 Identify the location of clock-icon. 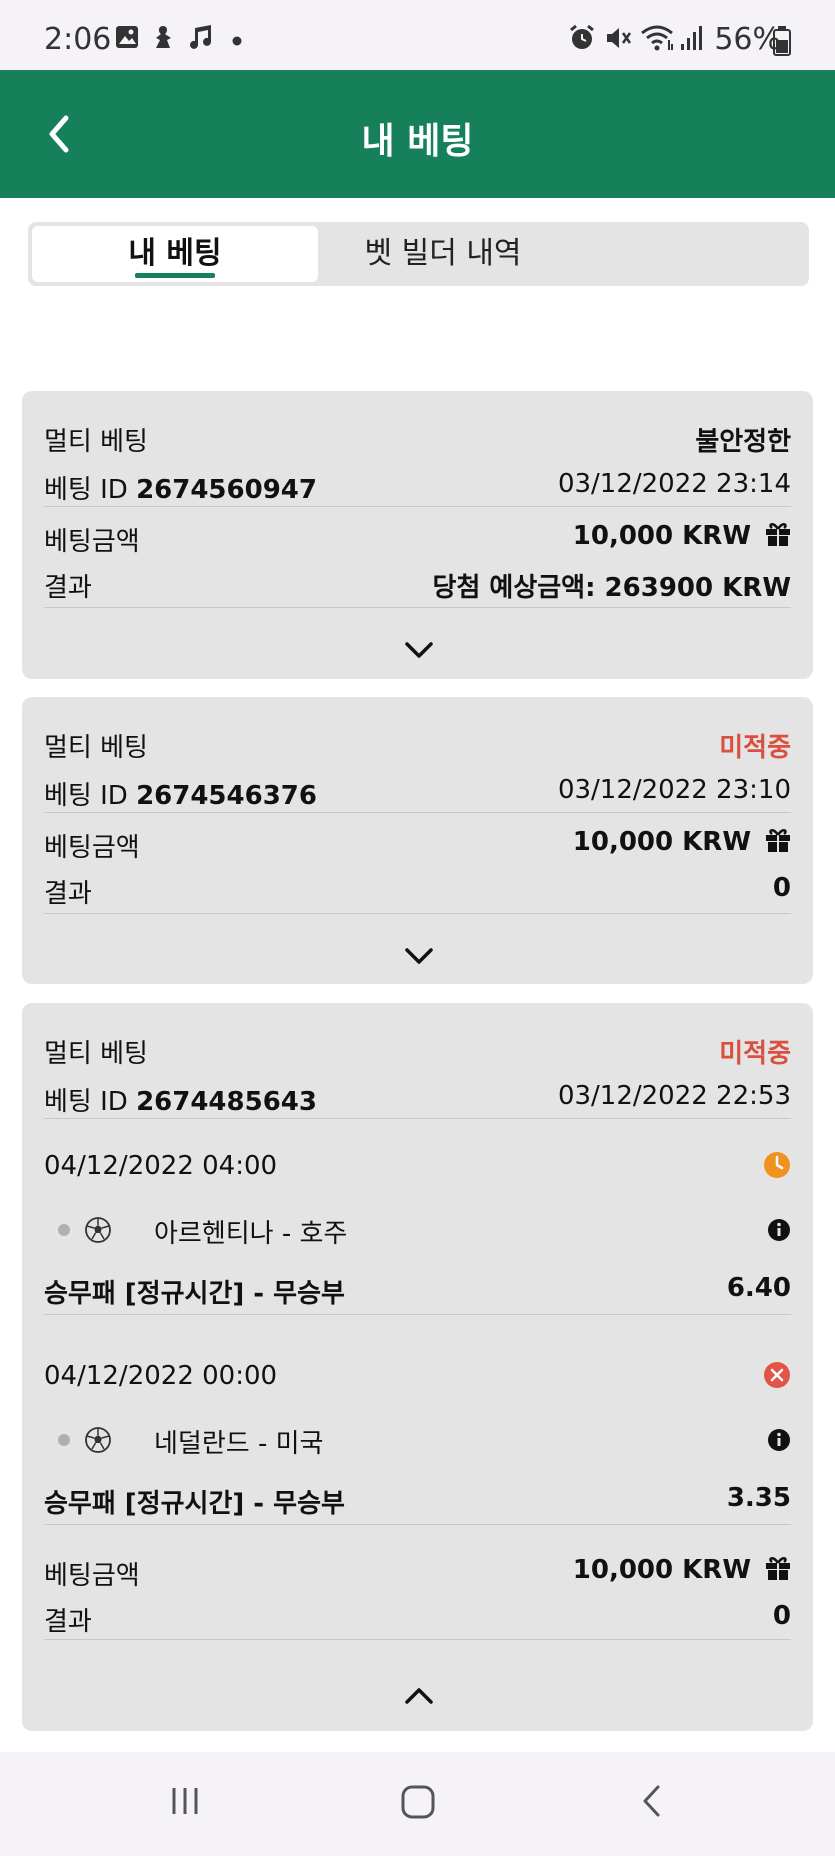
(777, 1165).